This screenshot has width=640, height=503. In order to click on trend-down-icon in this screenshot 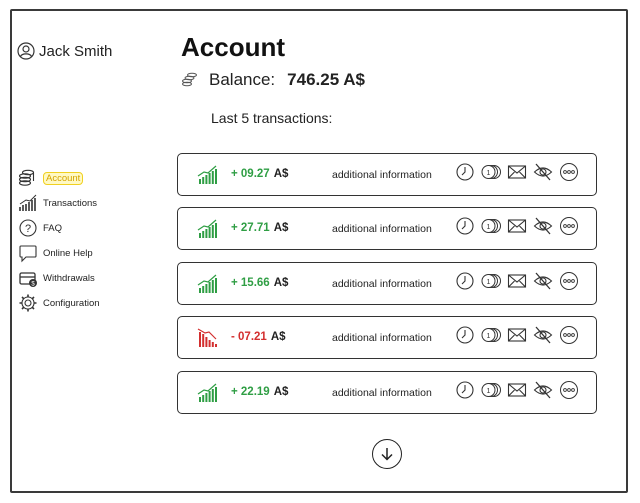, I will do `click(207, 338)`.